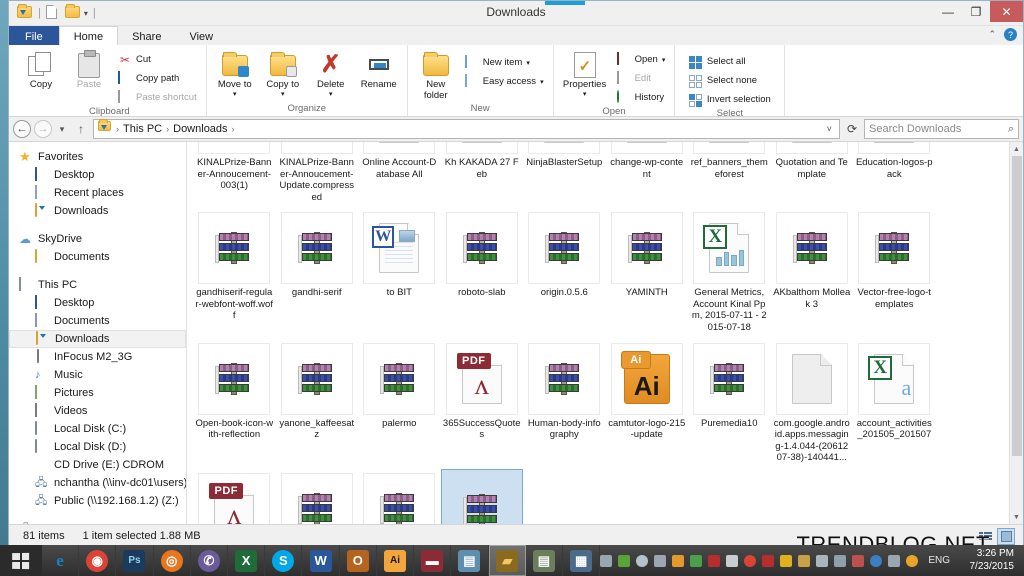  Describe the element at coordinates (331, 73) in the screenshot. I see `delete-button: ✗ Delete ▾` at that location.